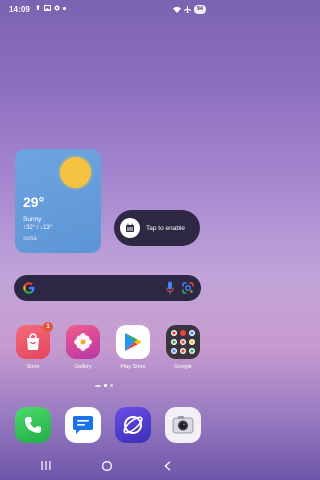 The height and width of the screenshot is (480, 320). I want to click on phone-icon, so click(33, 425).